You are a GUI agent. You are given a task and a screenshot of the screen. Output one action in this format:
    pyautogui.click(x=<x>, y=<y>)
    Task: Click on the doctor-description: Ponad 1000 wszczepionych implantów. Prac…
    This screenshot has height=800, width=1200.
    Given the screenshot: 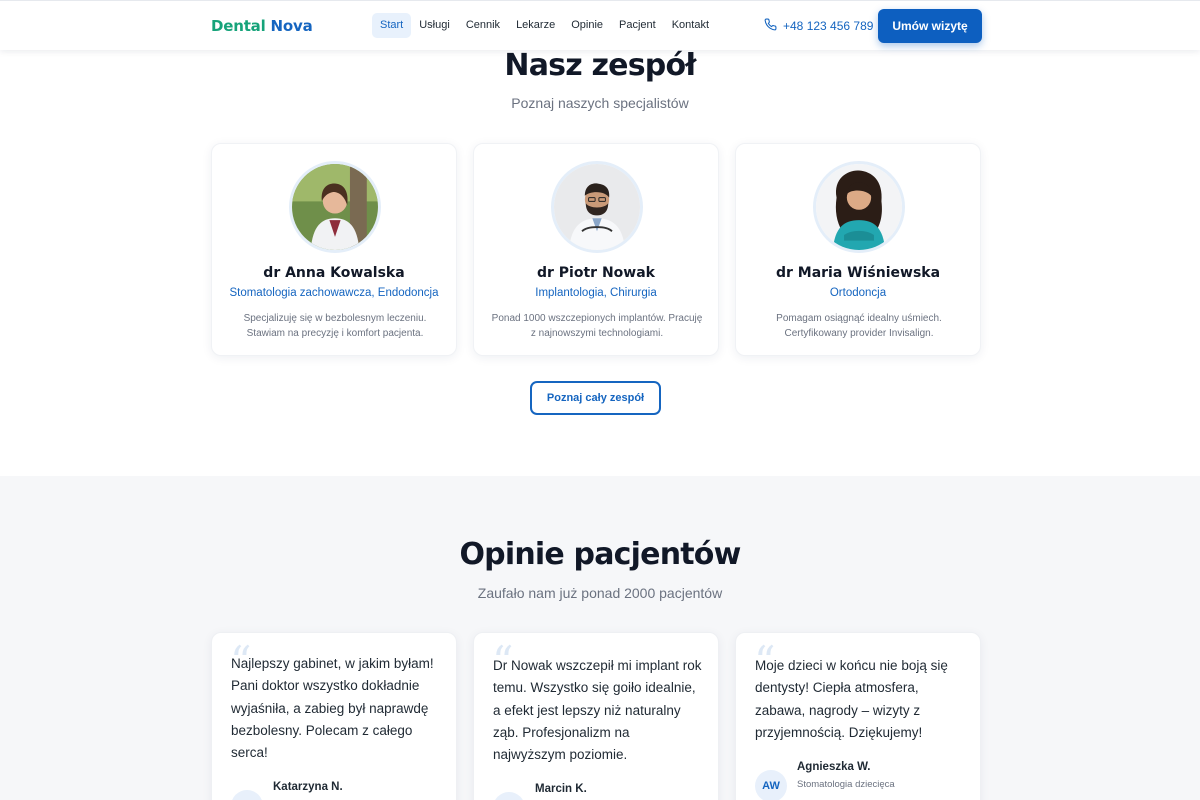 What is the action you would take?
    pyautogui.click(x=597, y=326)
    